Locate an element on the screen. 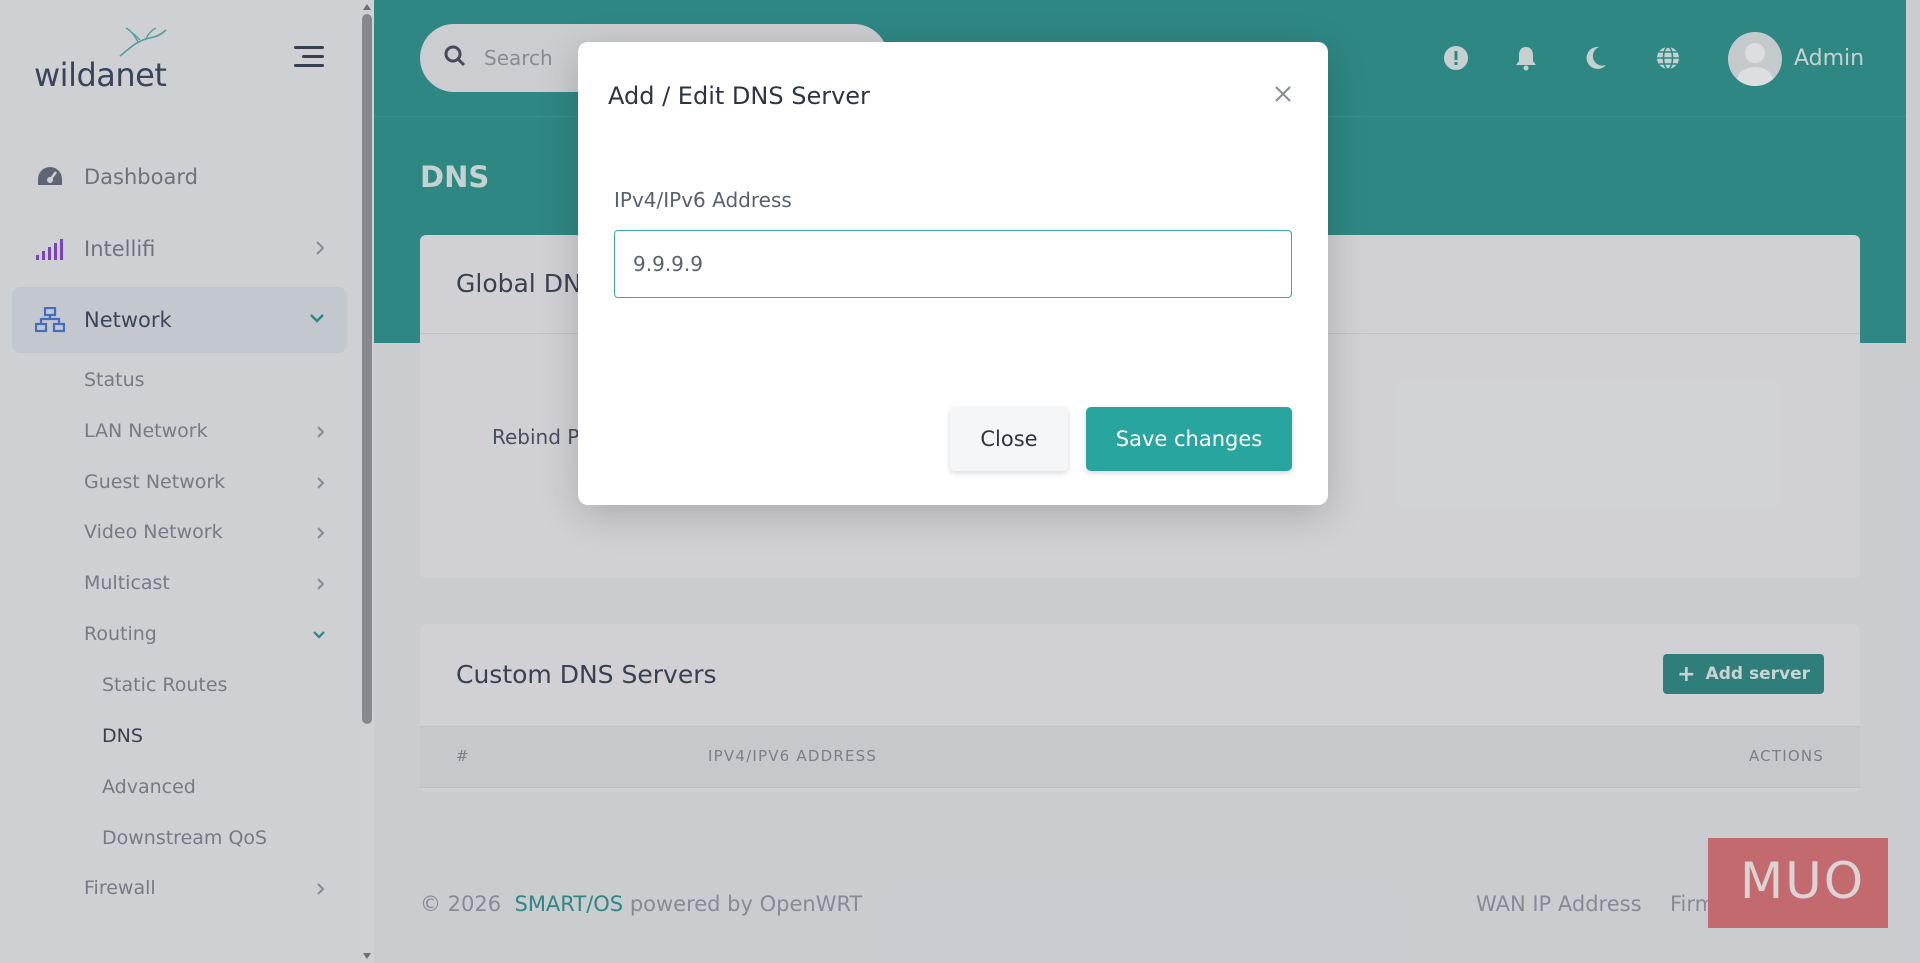  dialog-title: Add / Edit DNS Server is located at coordinates (739, 96).